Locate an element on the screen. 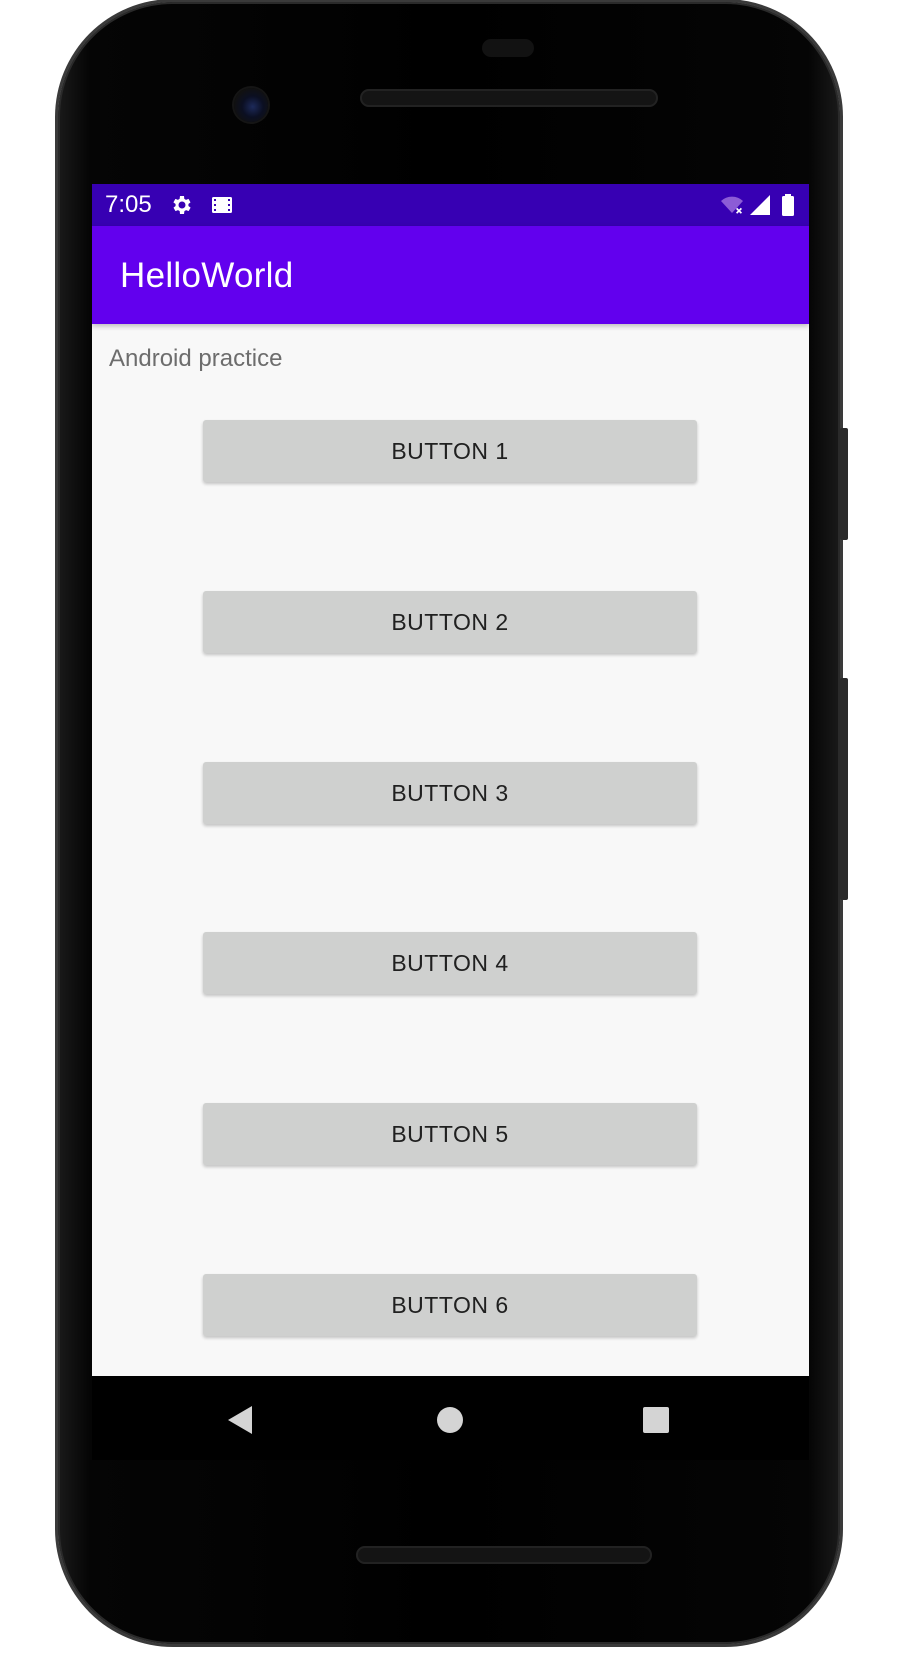 This screenshot has height=1680, width=908. back-icon is located at coordinates (240, 1420).